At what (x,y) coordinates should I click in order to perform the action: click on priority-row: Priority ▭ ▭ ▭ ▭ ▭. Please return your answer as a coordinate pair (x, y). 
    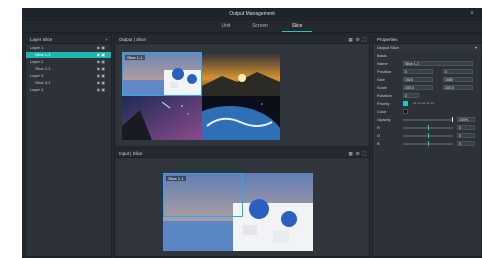
    Looking at the image, I should click on (427, 103).